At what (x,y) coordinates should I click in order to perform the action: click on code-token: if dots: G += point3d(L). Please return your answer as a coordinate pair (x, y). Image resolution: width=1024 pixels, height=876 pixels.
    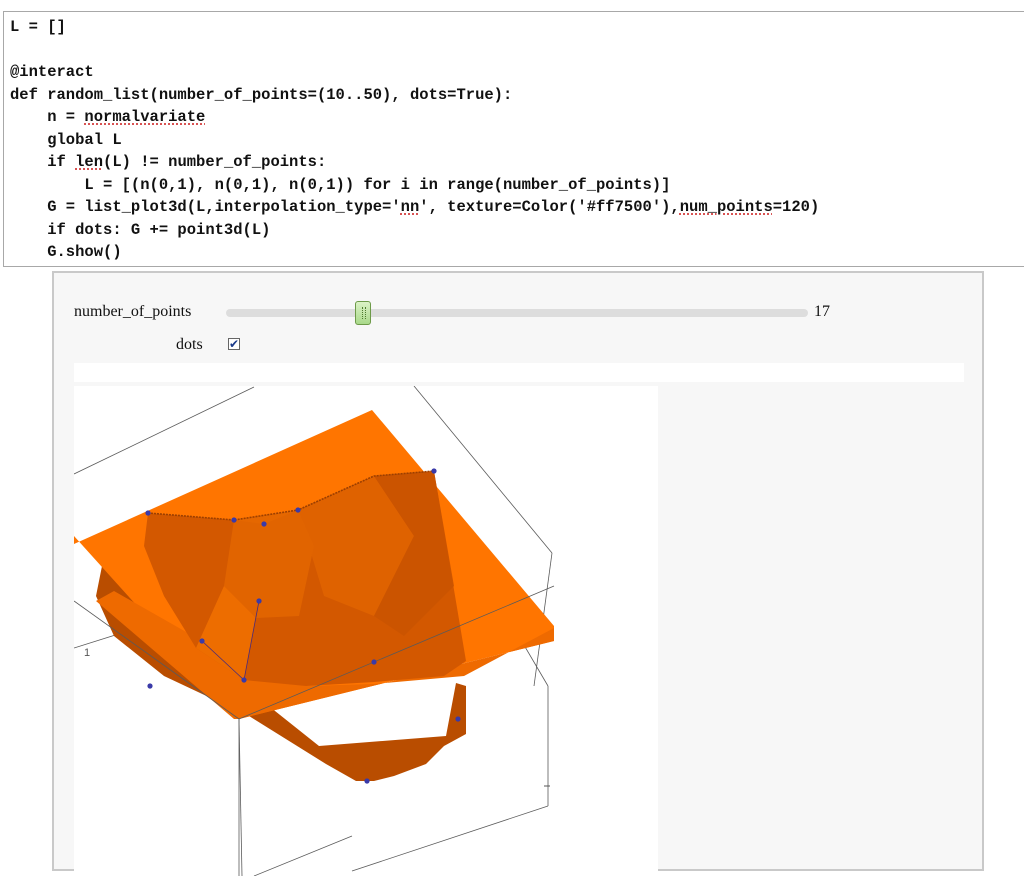
    Looking at the image, I should click on (140, 229).